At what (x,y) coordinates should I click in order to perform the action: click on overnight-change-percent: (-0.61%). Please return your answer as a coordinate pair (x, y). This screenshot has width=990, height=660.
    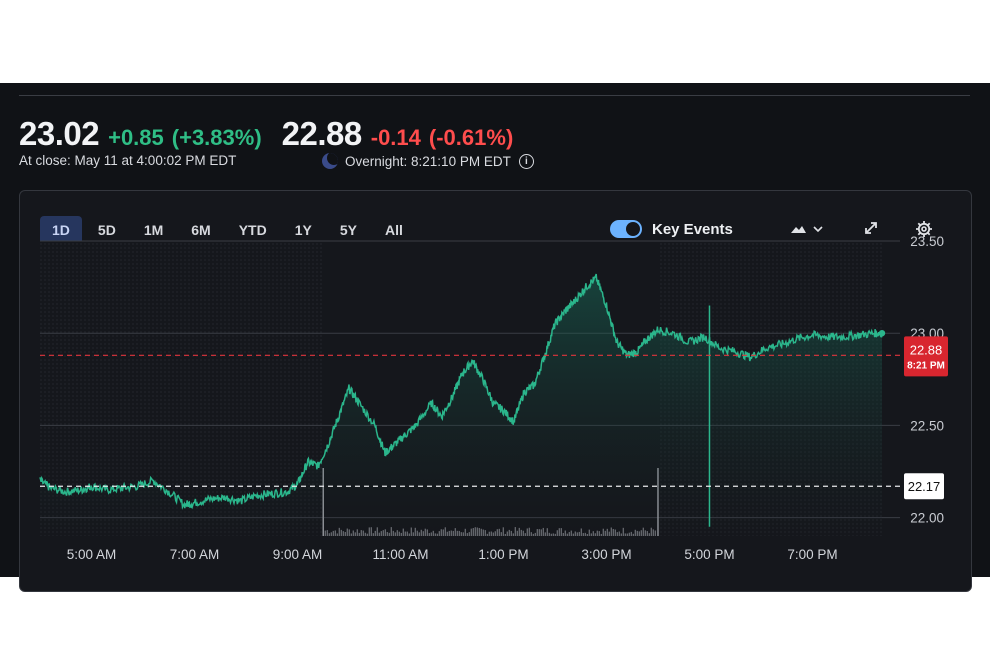
    Looking at the image, I should click on (471, 137).